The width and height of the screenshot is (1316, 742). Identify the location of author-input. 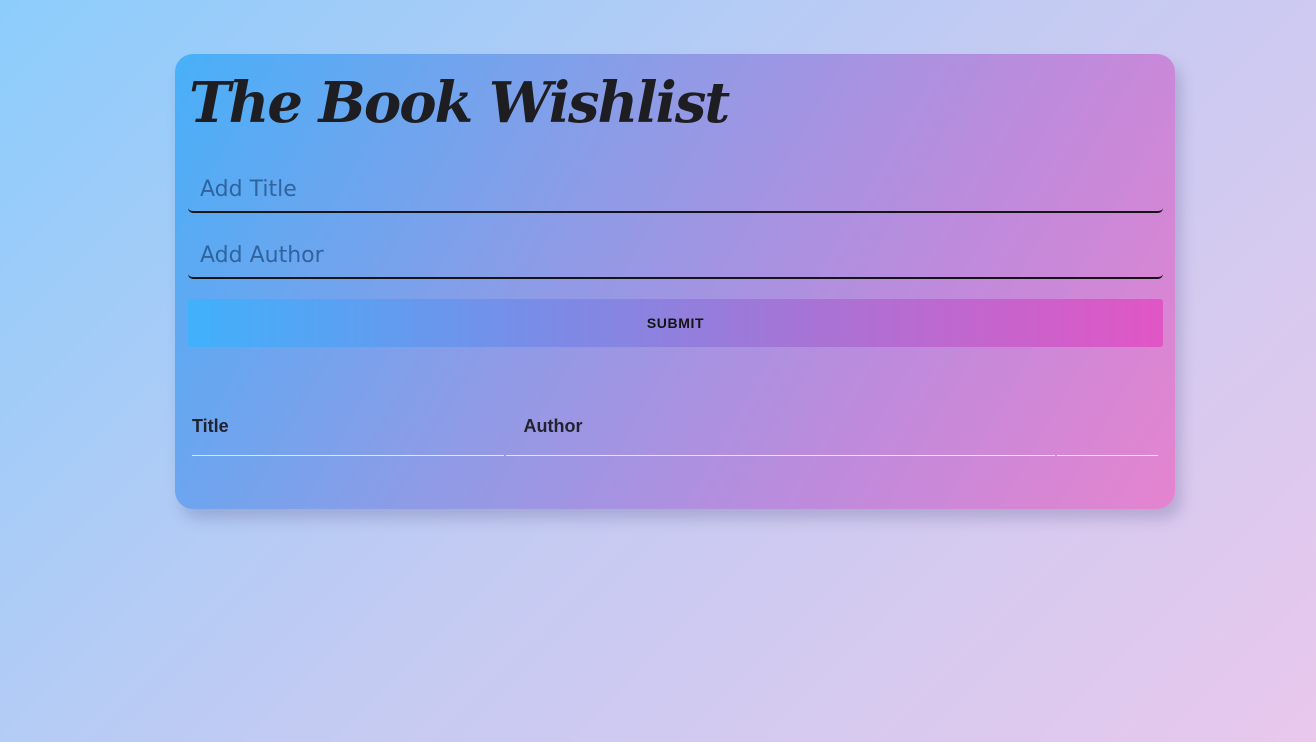
(675, 256).